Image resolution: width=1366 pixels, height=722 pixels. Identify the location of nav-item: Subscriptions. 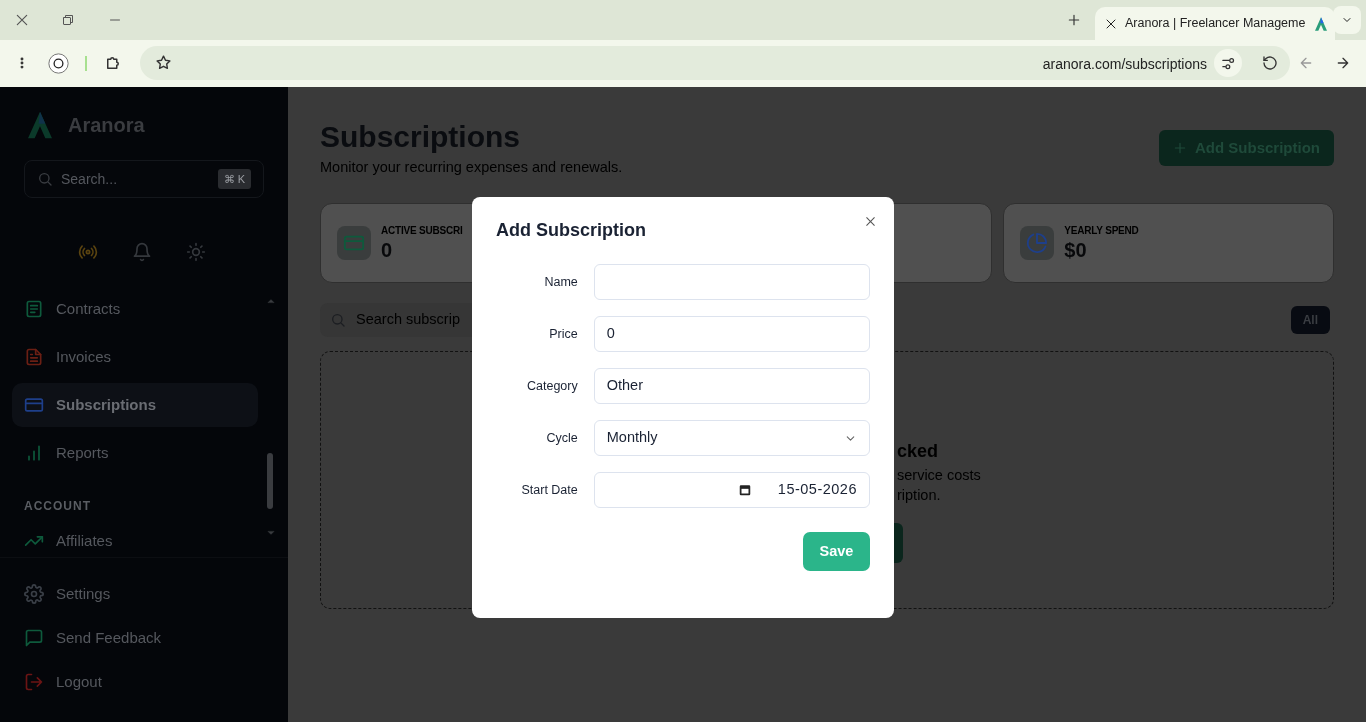
(135, 405).